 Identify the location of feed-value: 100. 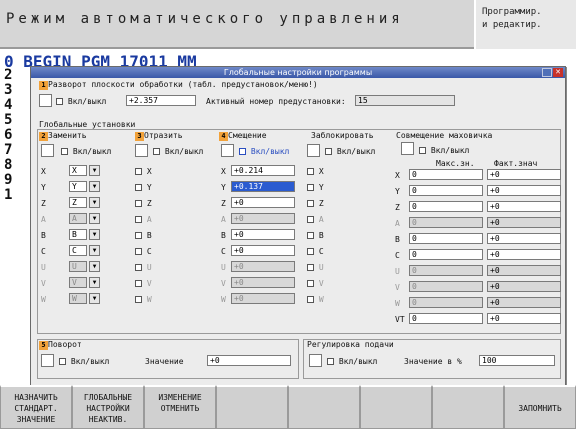
(517, 360).